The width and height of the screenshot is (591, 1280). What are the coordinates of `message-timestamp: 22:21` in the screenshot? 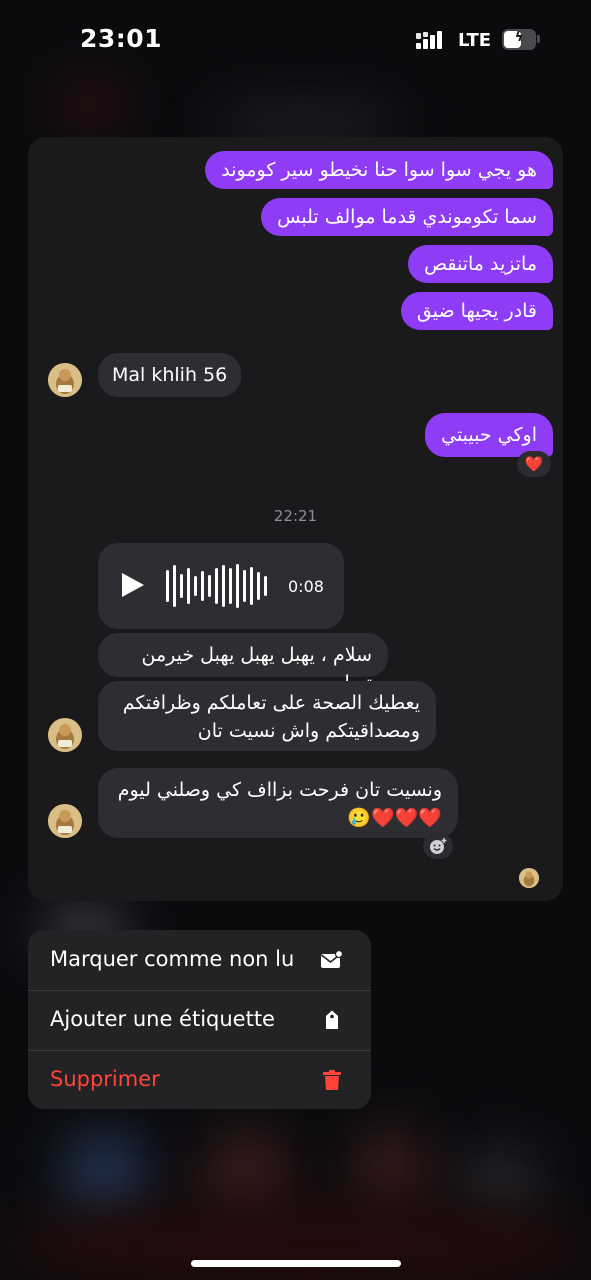 It's located at (295, 516).